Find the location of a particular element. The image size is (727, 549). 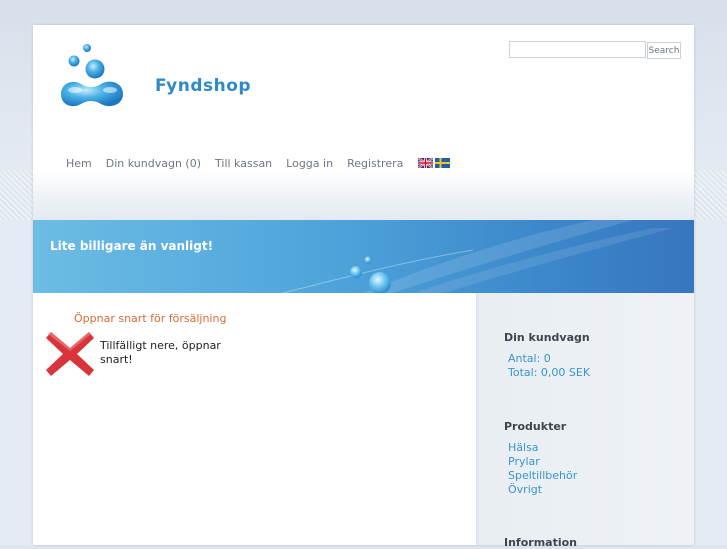

nav-item-register: Registrera is located at coordinates (375, 163).